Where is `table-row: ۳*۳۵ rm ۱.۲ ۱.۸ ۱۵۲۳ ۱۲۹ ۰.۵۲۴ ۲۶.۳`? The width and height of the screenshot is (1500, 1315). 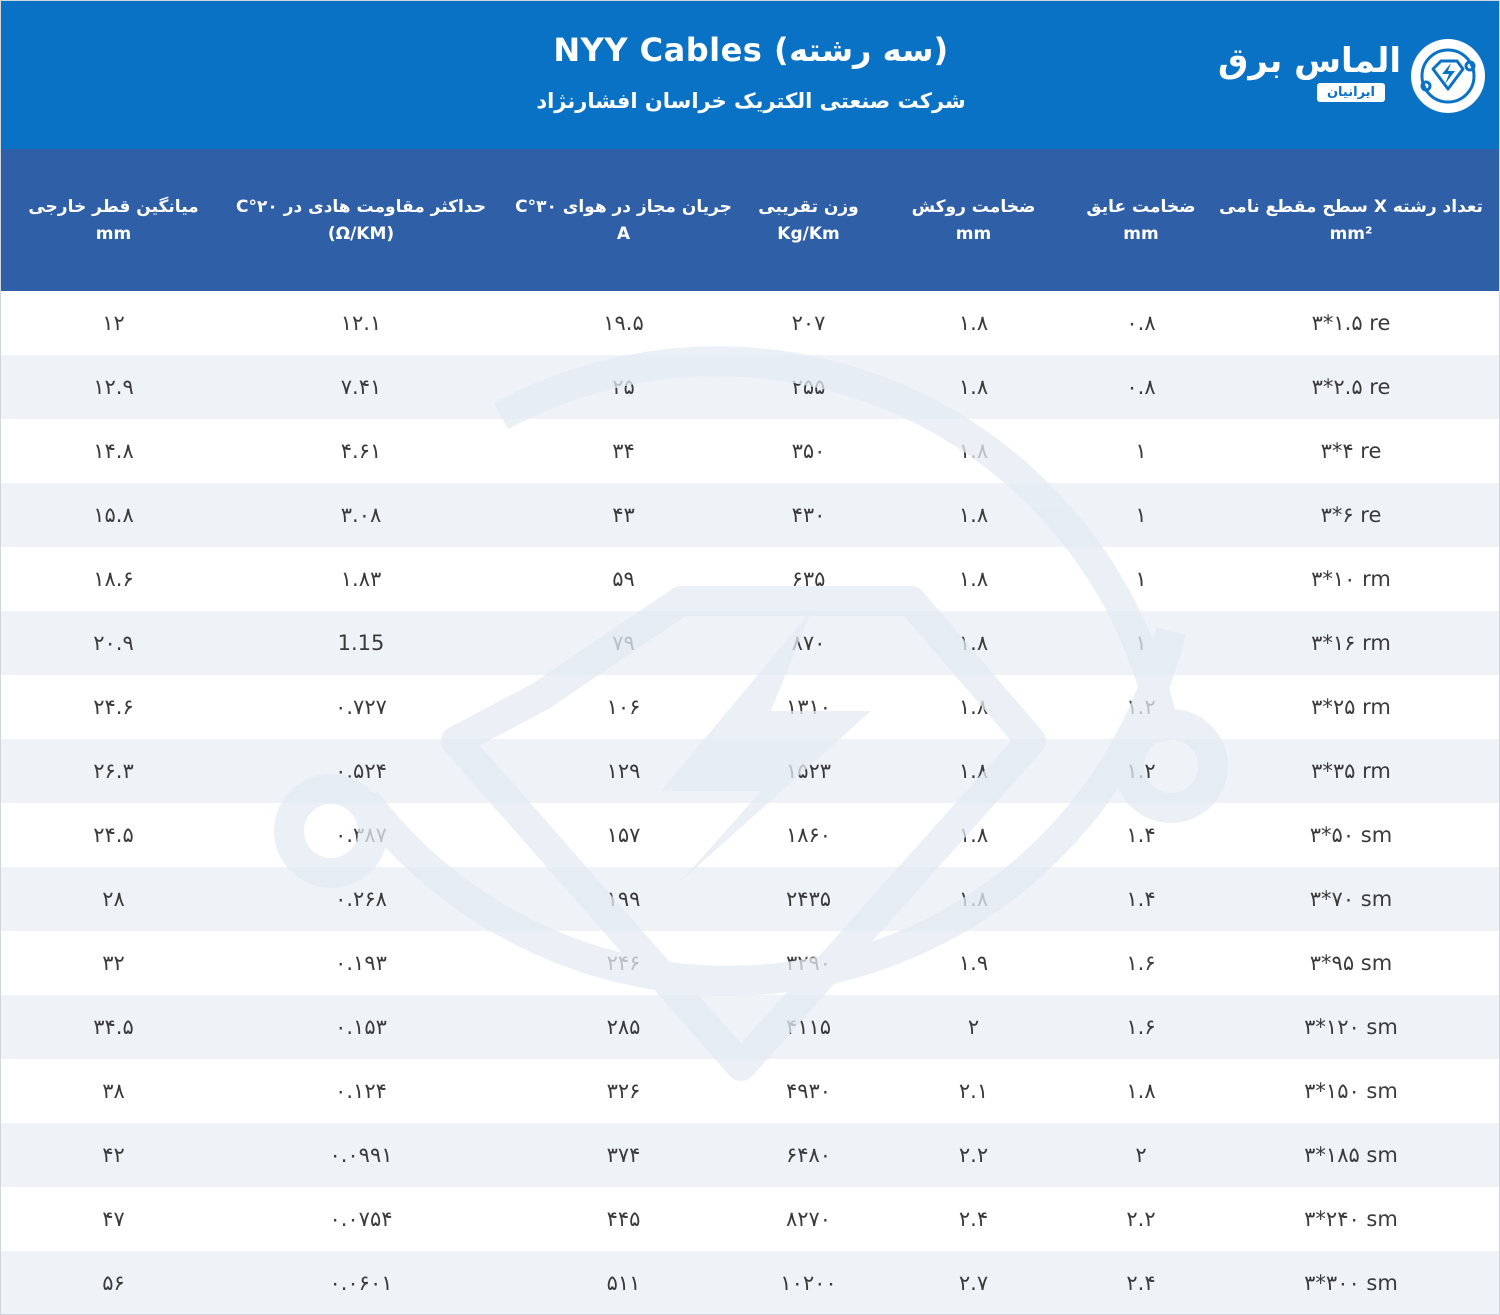
table-row: ۳*۳۵ rm ۱.۲ ۱.۸ ۱۵۲۳ ۱۲۹ ۰.۵۲۴ ۲۶.۳ is located at coordinates (750, 771).